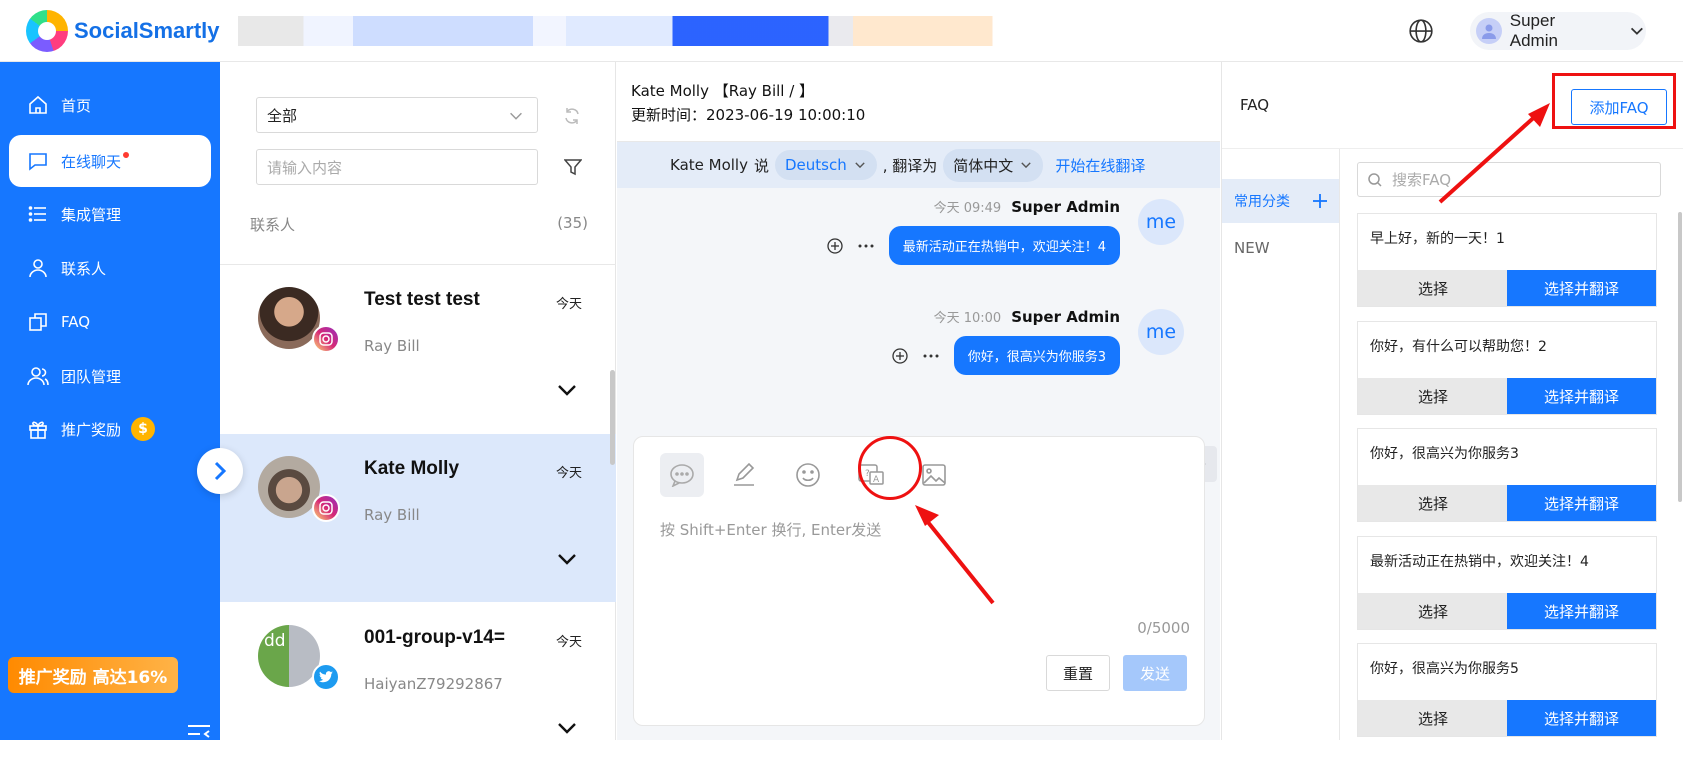  Describe the element at coordinates (967, 208) in the screenshot. I see `message-time: 今天 09:49` at that location.